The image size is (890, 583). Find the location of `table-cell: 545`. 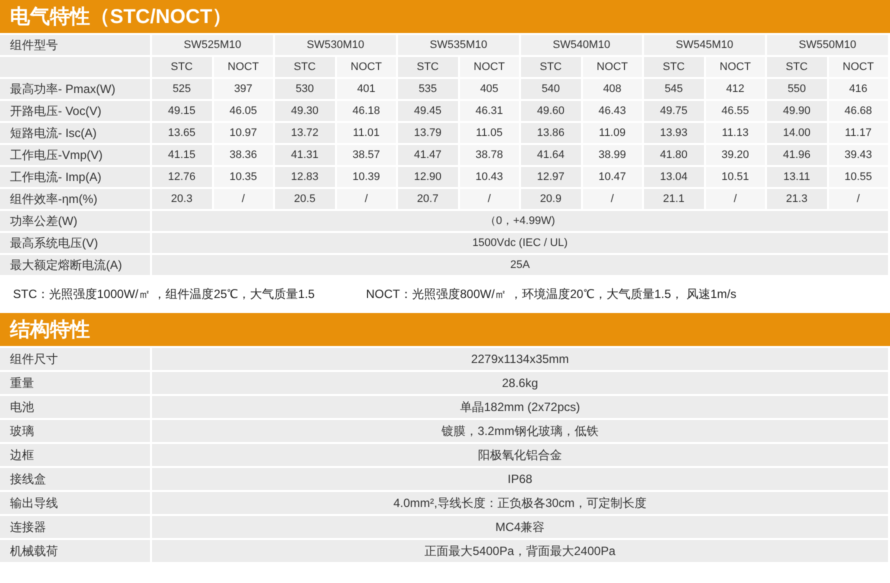

table-cell: 545 is located at coordinates (674, 89).